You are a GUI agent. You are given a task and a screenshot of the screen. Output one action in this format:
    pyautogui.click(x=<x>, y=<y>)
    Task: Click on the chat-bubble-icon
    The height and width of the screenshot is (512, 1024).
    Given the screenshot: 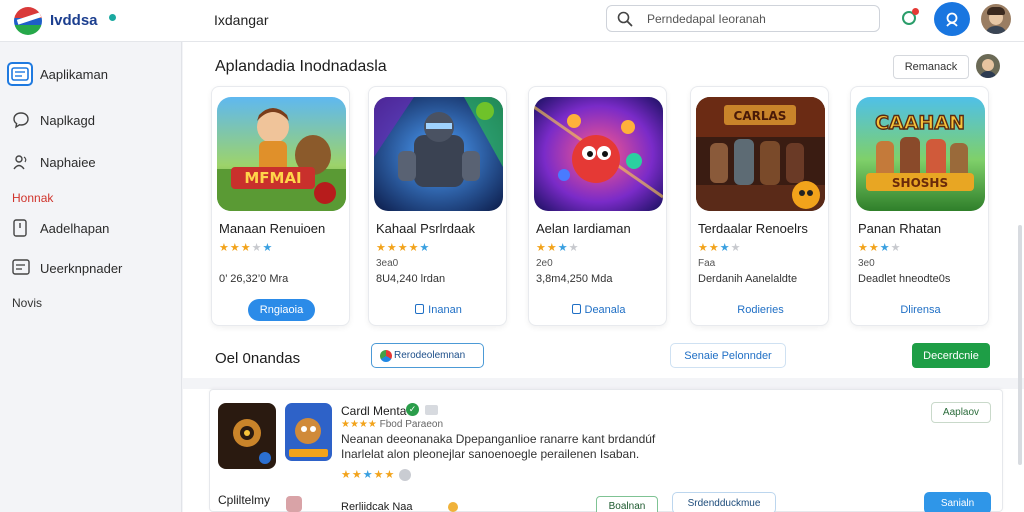 What is the action you would take?
    pyautogui.click(x=21, y=120)
    